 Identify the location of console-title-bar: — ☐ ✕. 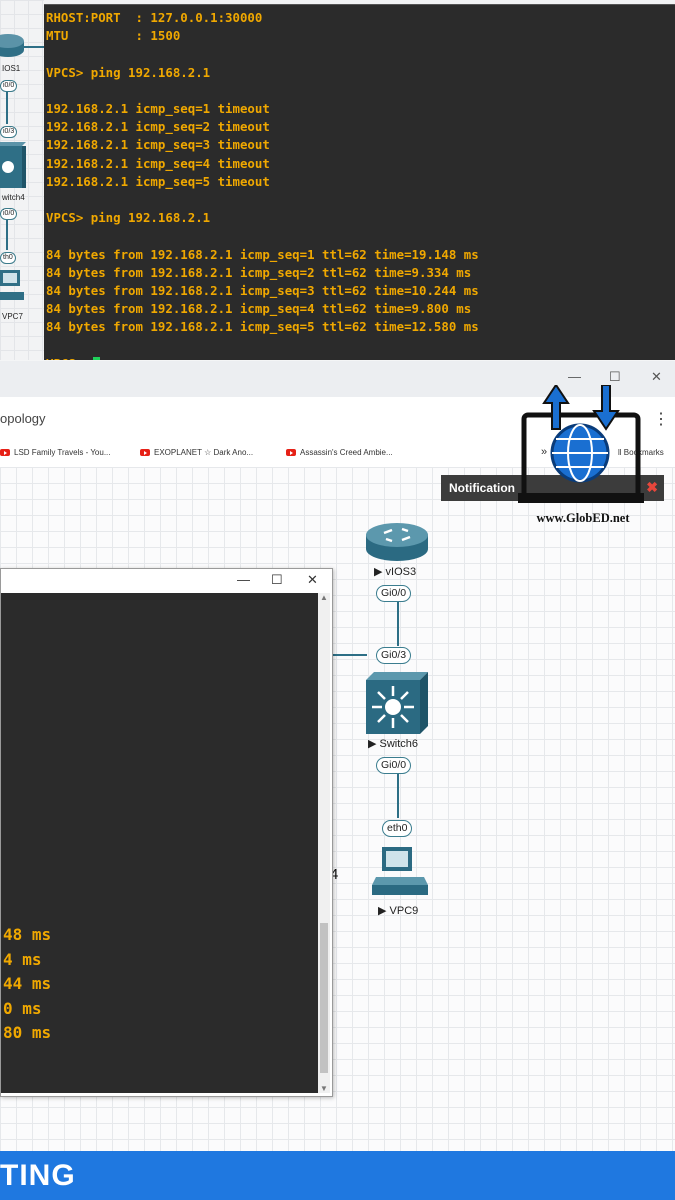
(166, 581).